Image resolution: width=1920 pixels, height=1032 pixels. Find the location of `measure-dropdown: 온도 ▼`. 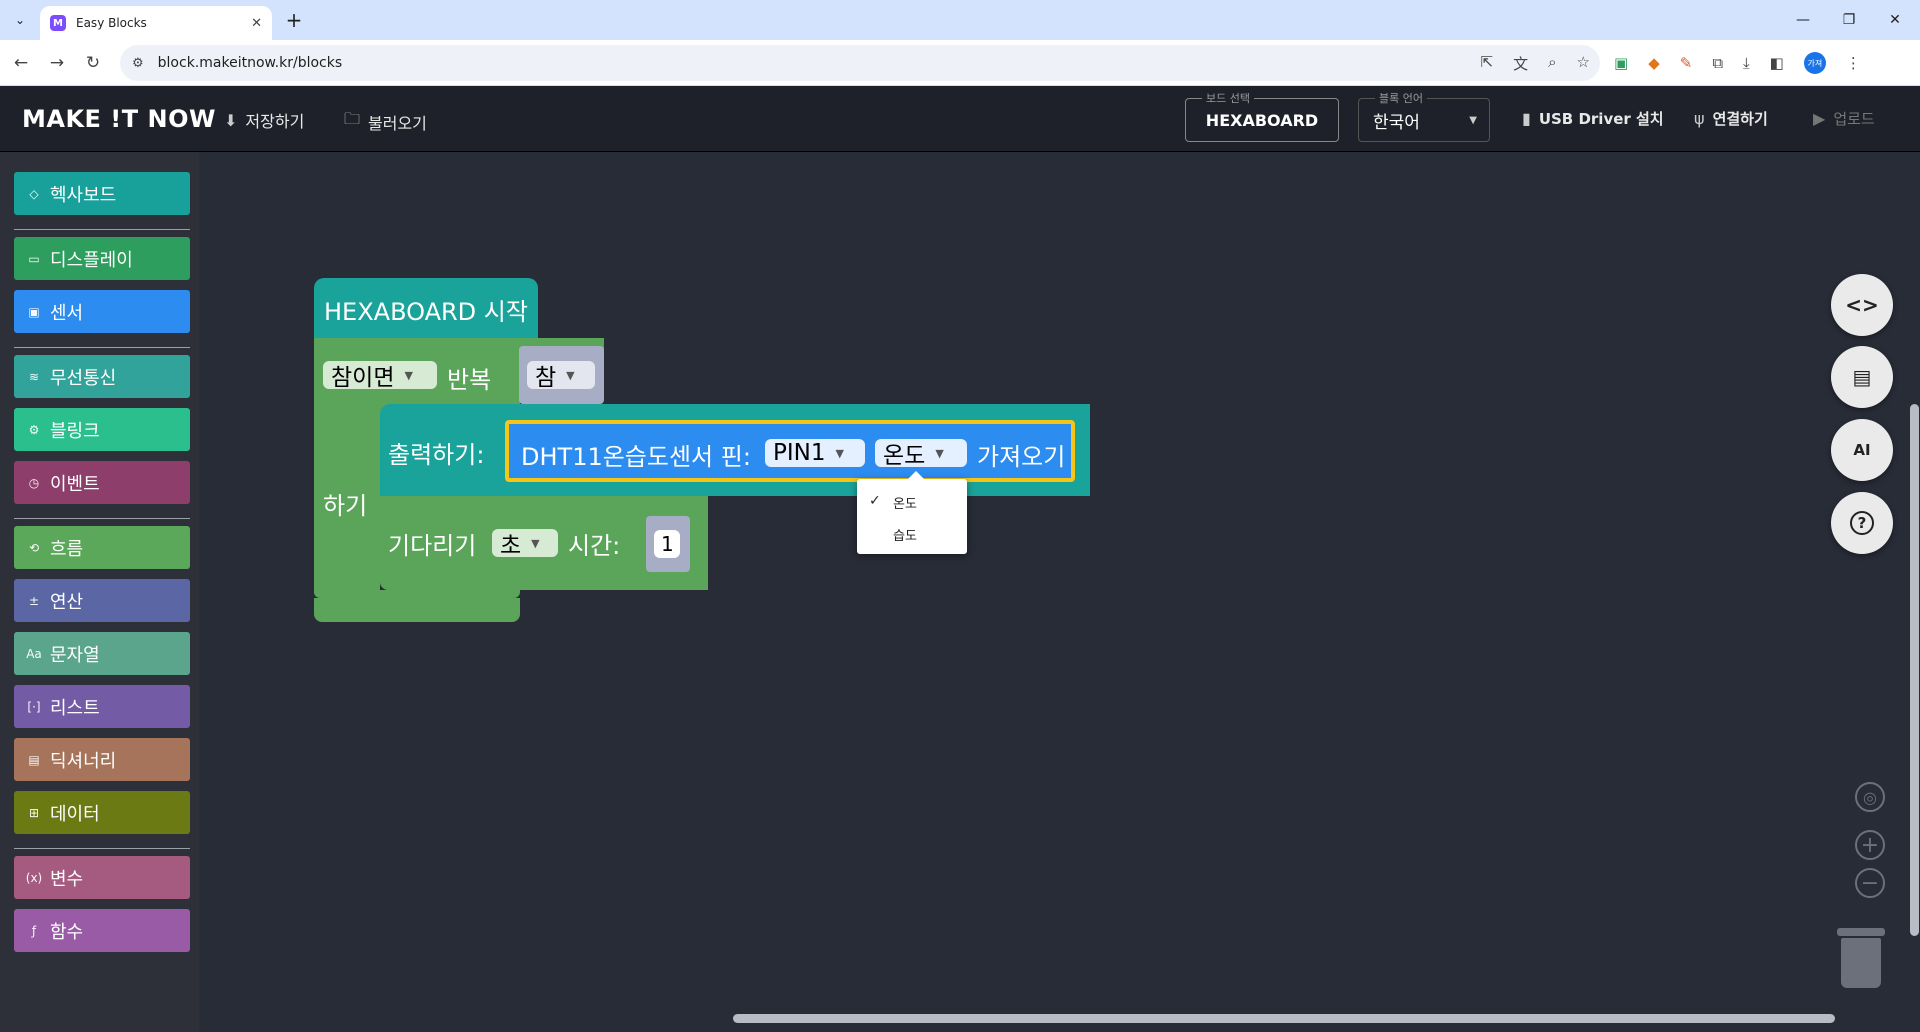

measure-dropdown: 온도 ▼ is located at coordinates (921, 454).